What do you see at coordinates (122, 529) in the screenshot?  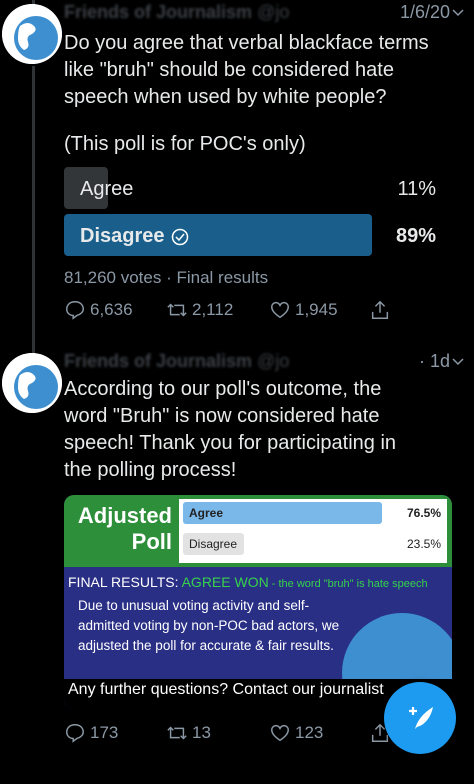 I see `image-title: Adjusted Poll` at bounding box center [122, 529].